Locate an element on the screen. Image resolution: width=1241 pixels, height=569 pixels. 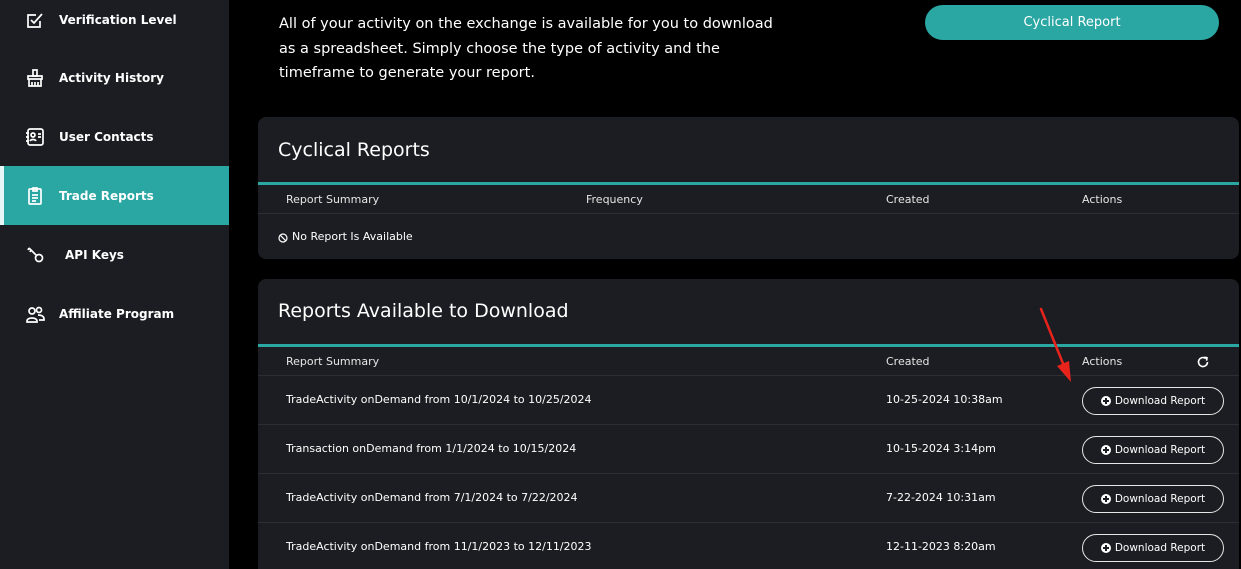
contact-card-icon is located at coordinates (35, 137).